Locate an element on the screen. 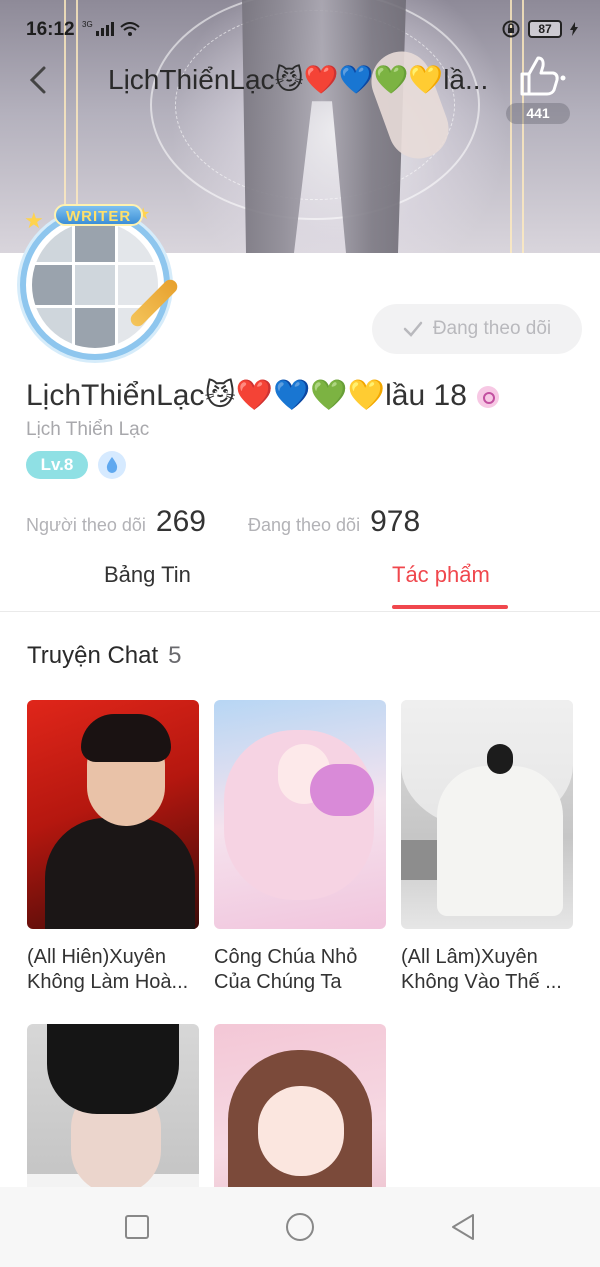  thumbs-up-icon is located at coordinates (543, 76).